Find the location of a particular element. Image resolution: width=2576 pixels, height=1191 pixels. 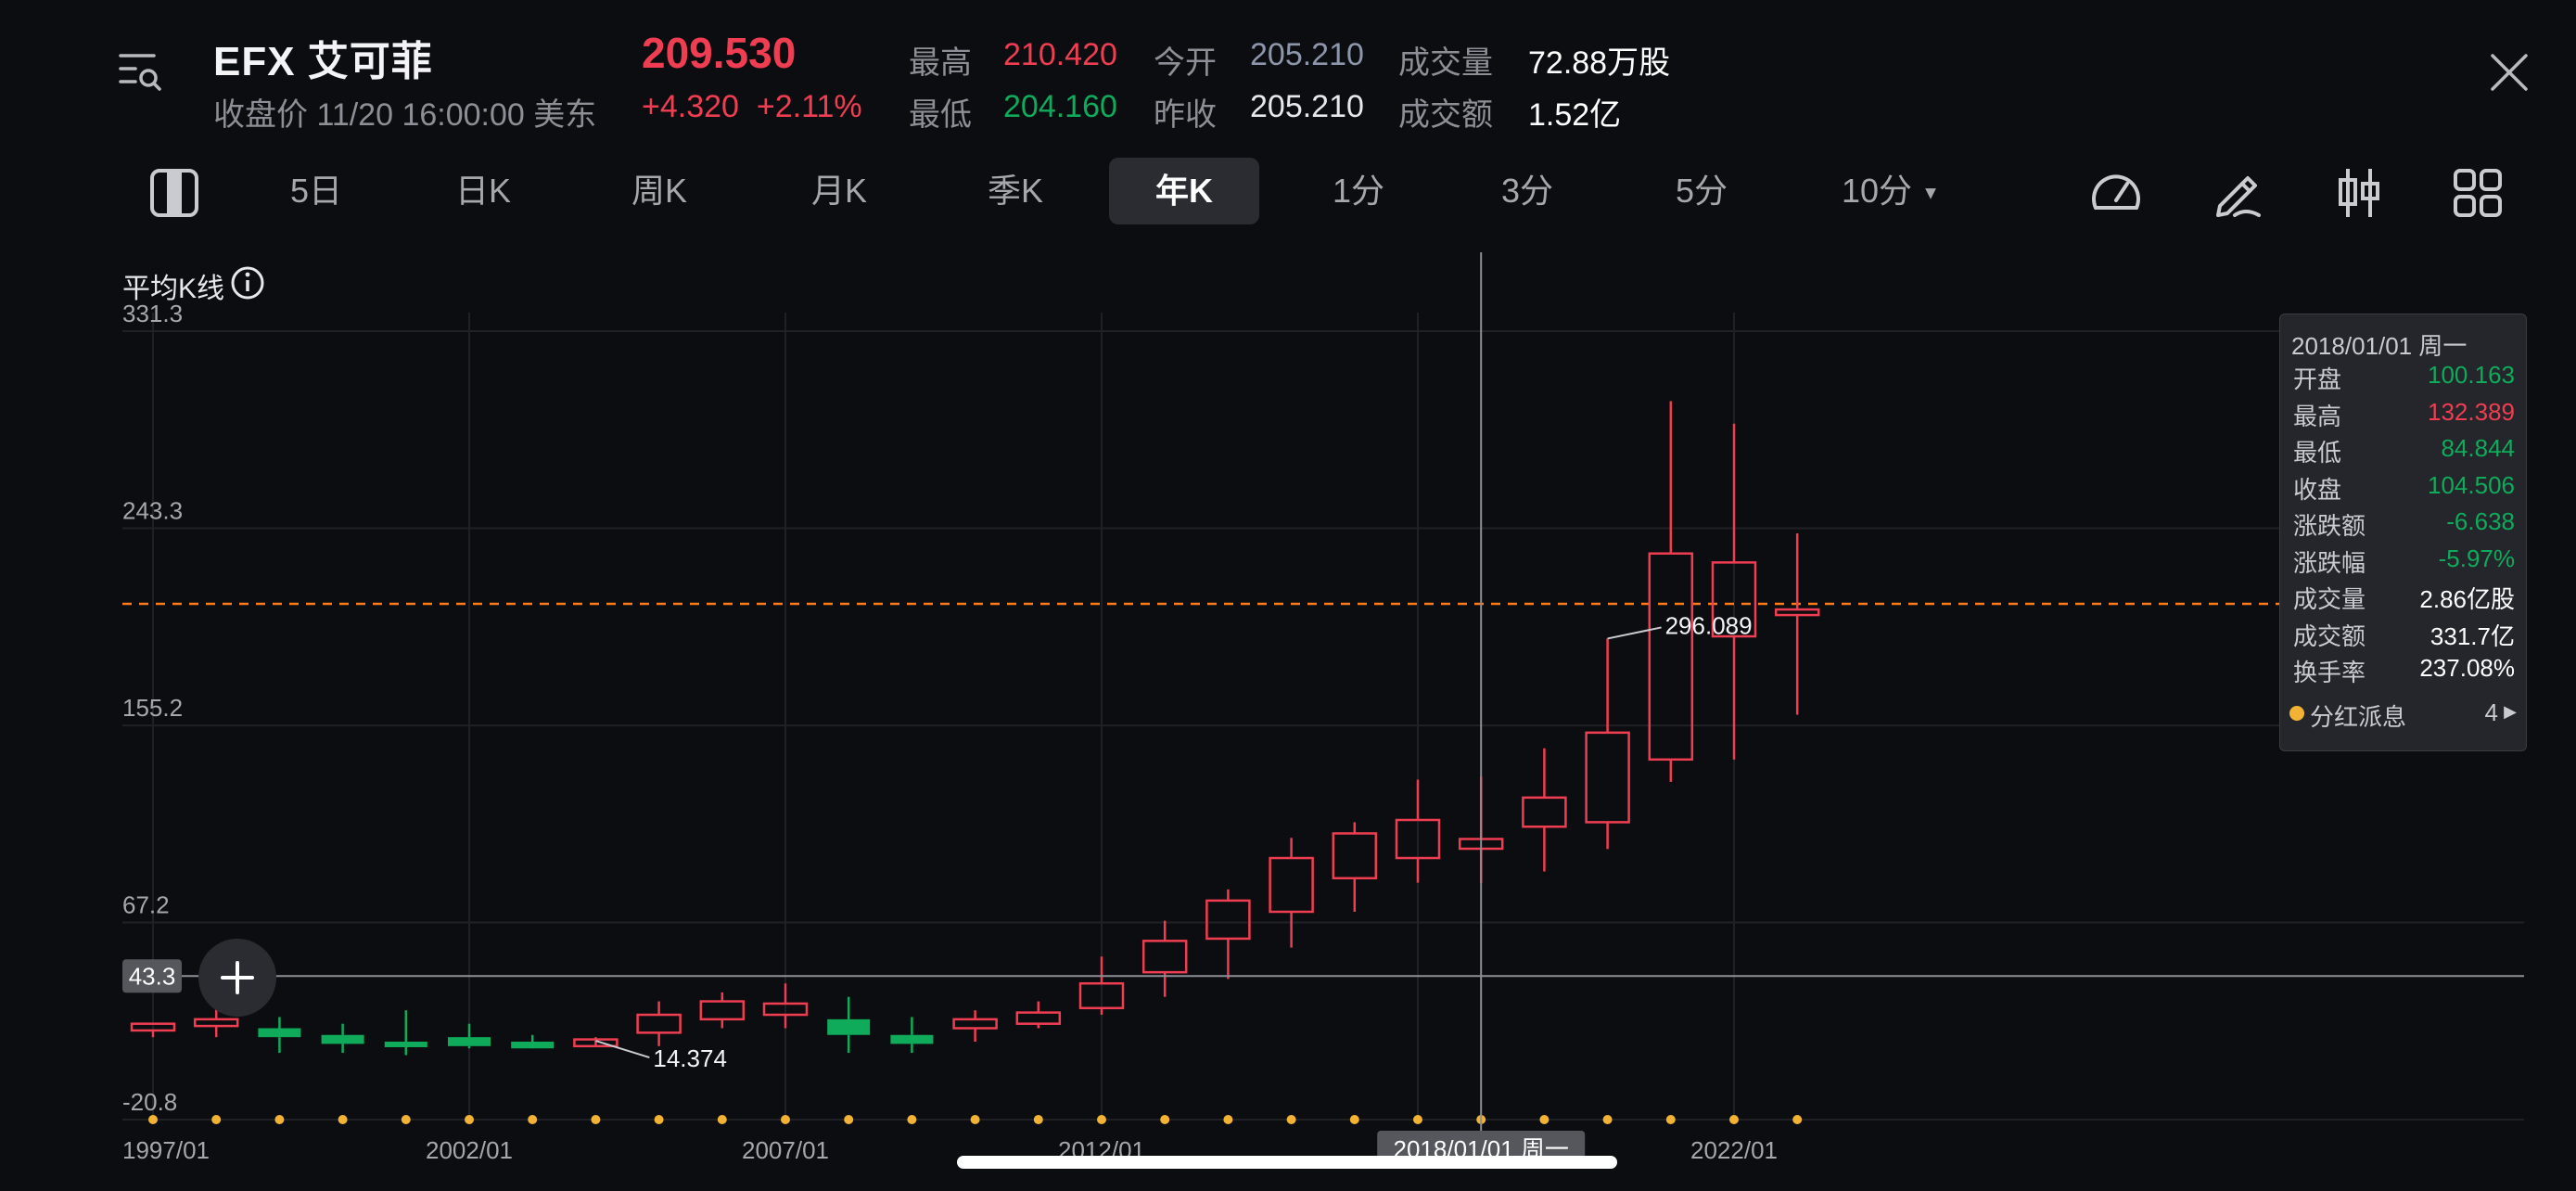

info-row-label: 涨跌幅 is located at coordinates (2329, 562).